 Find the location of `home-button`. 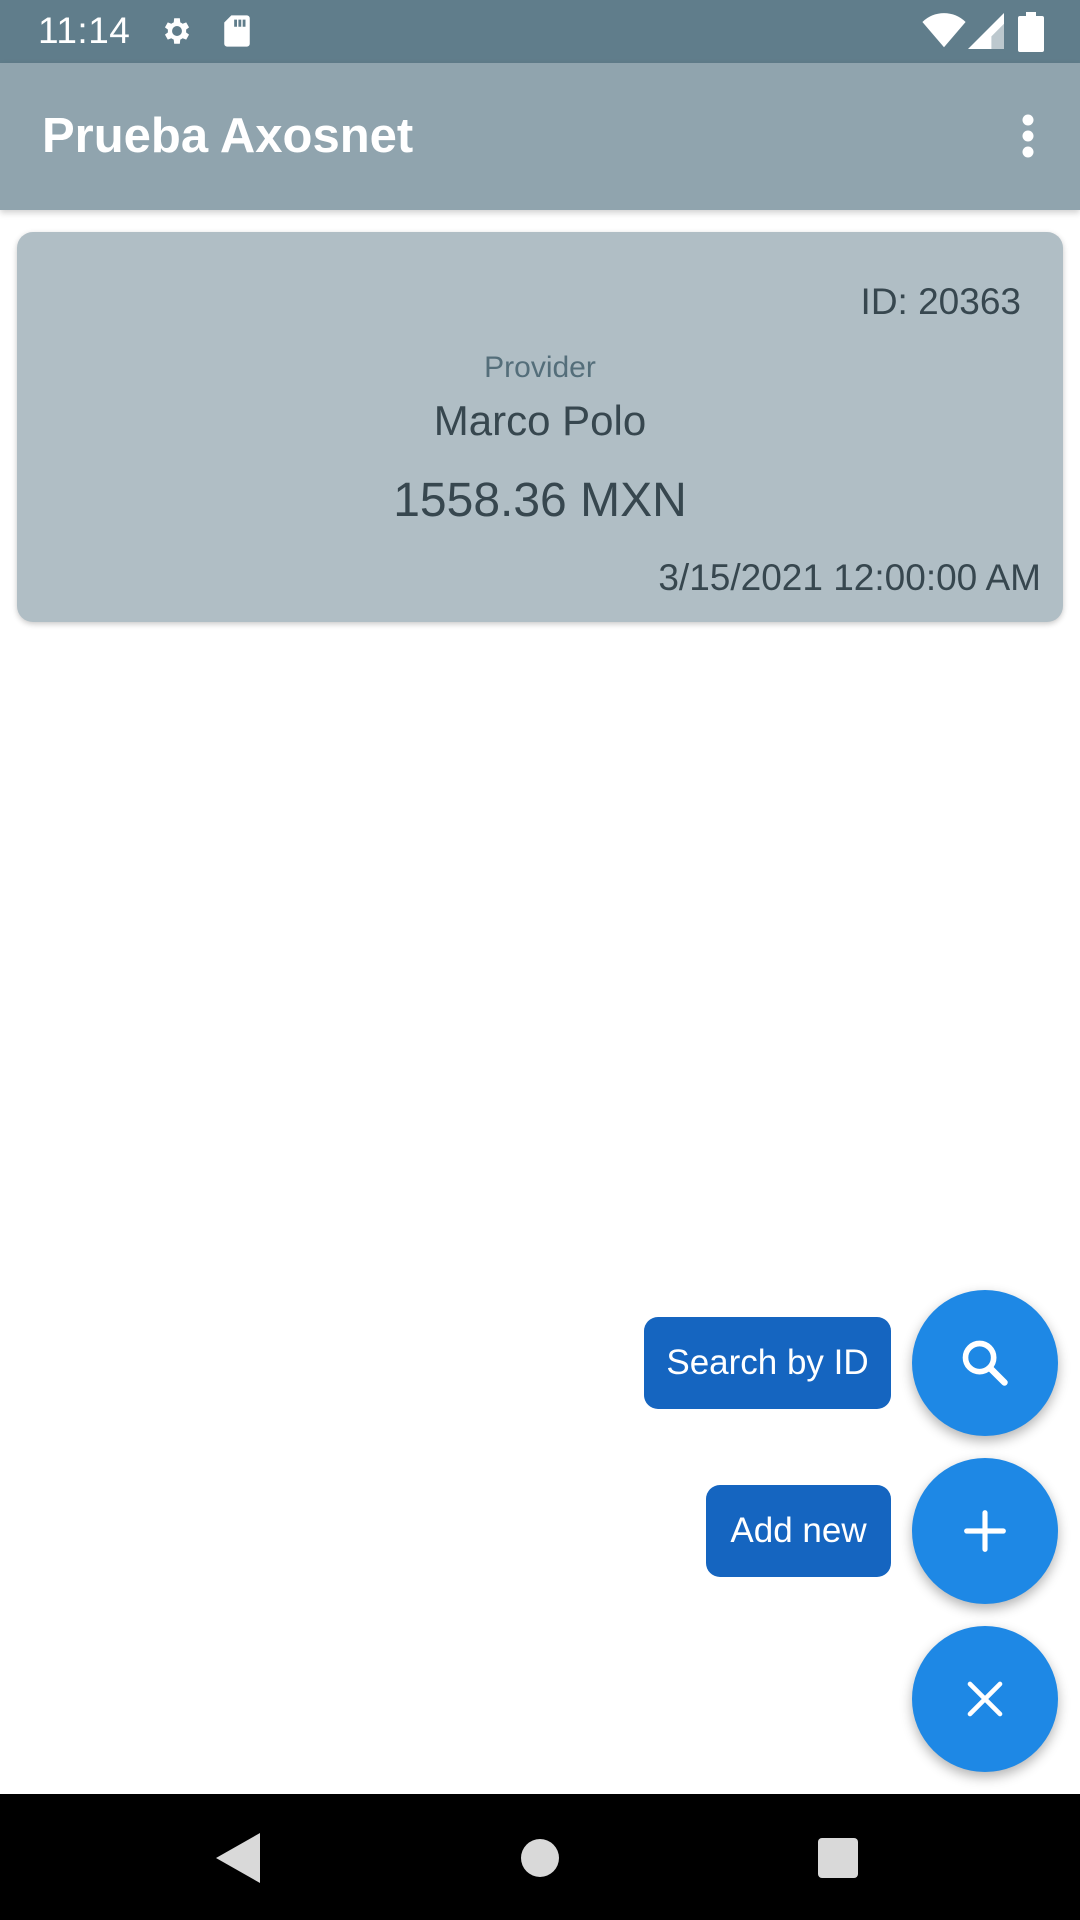

home-button is located at coordinates (540, 1858).